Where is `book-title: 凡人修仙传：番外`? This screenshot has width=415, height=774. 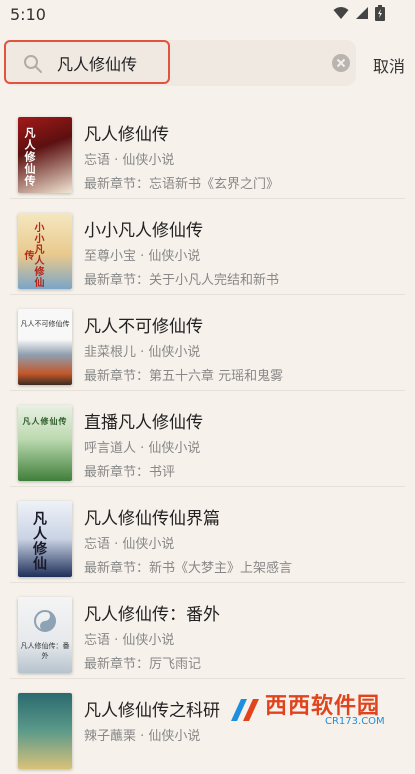 book-title: 凡人修仙传：番外 is located at coordinates (152, 615).